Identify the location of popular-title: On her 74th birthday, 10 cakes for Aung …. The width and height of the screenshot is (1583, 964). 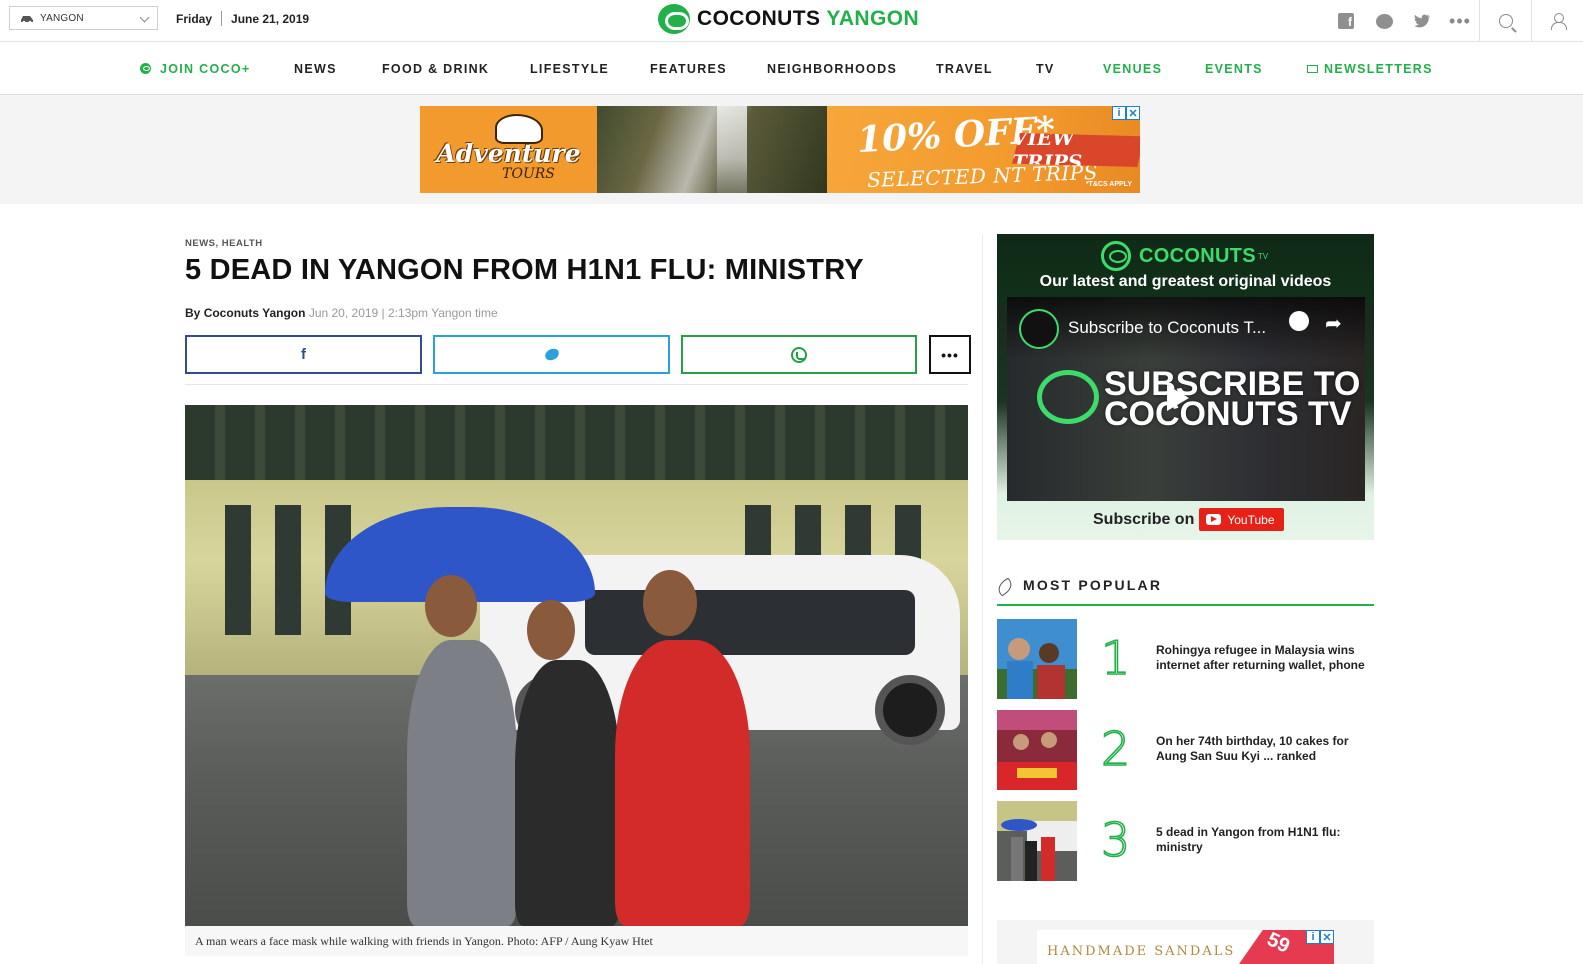
(1263, 749).